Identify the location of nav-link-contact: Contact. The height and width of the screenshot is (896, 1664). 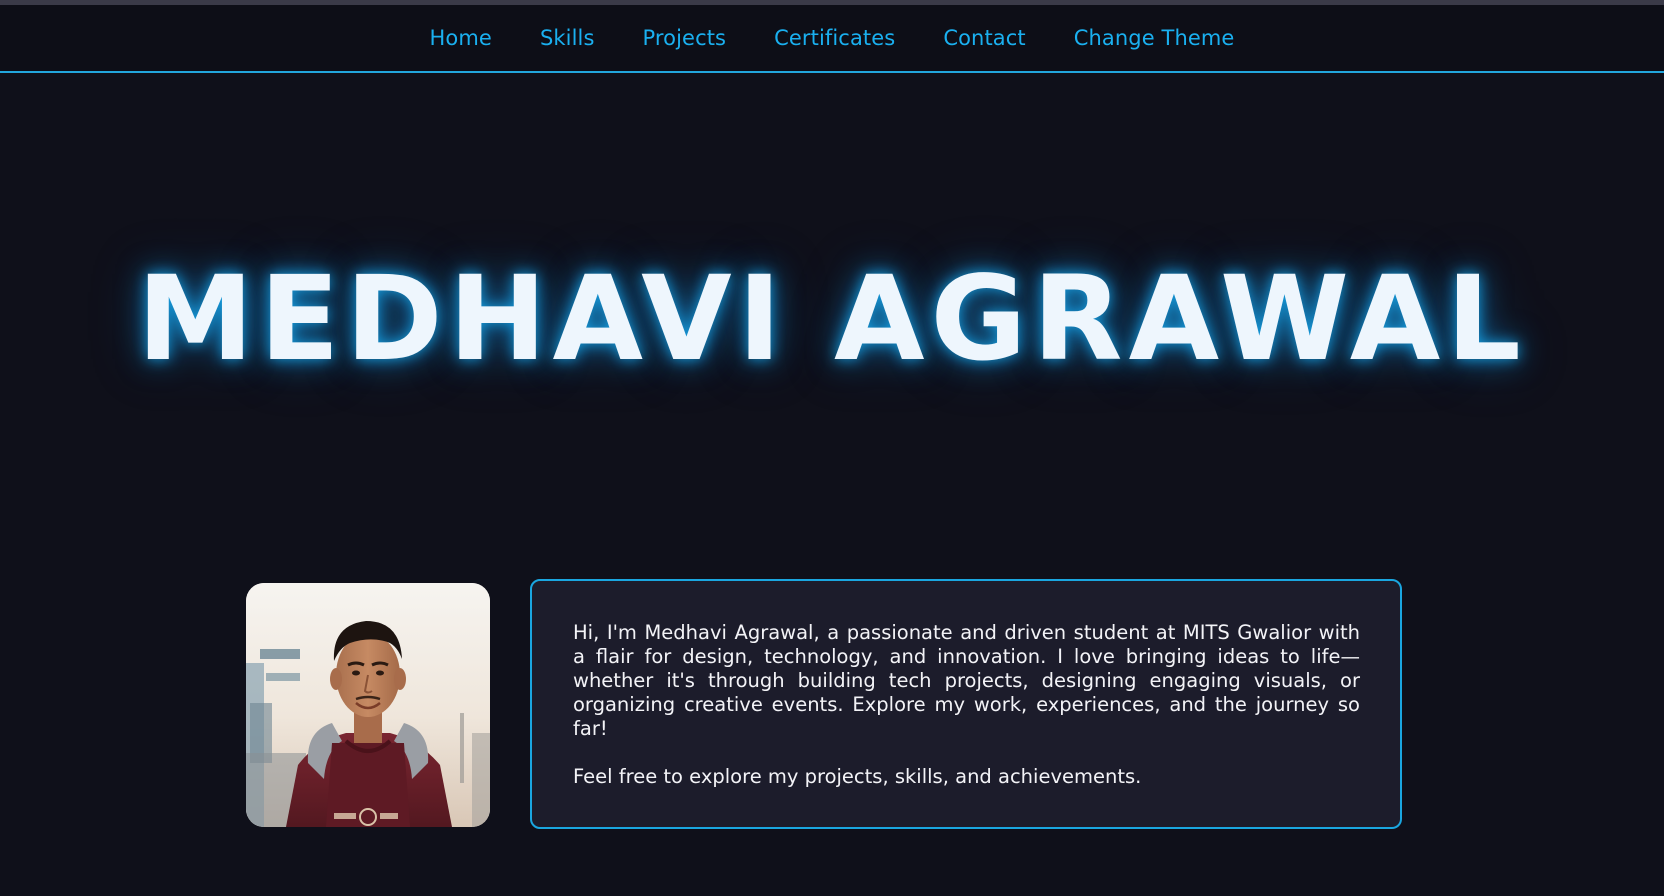
(984, 38).